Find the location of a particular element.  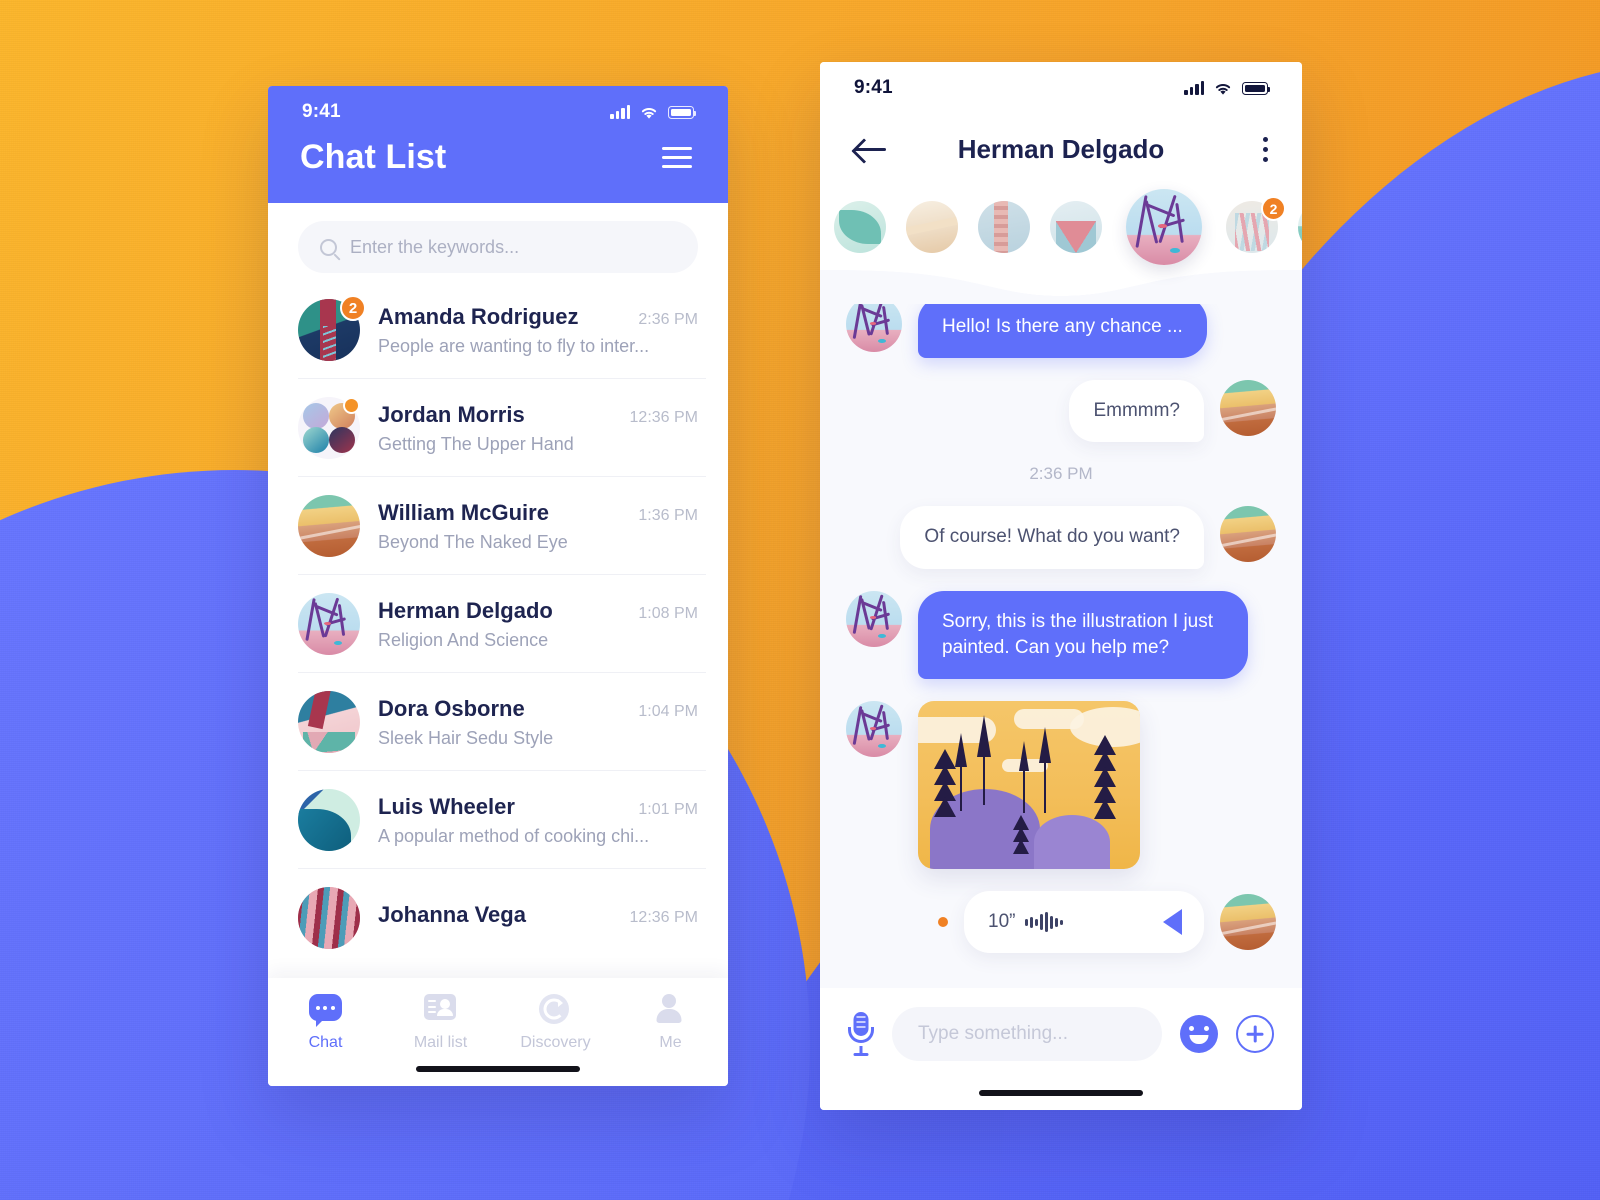

page-title: Chat List is located at coordinates (373, 157).